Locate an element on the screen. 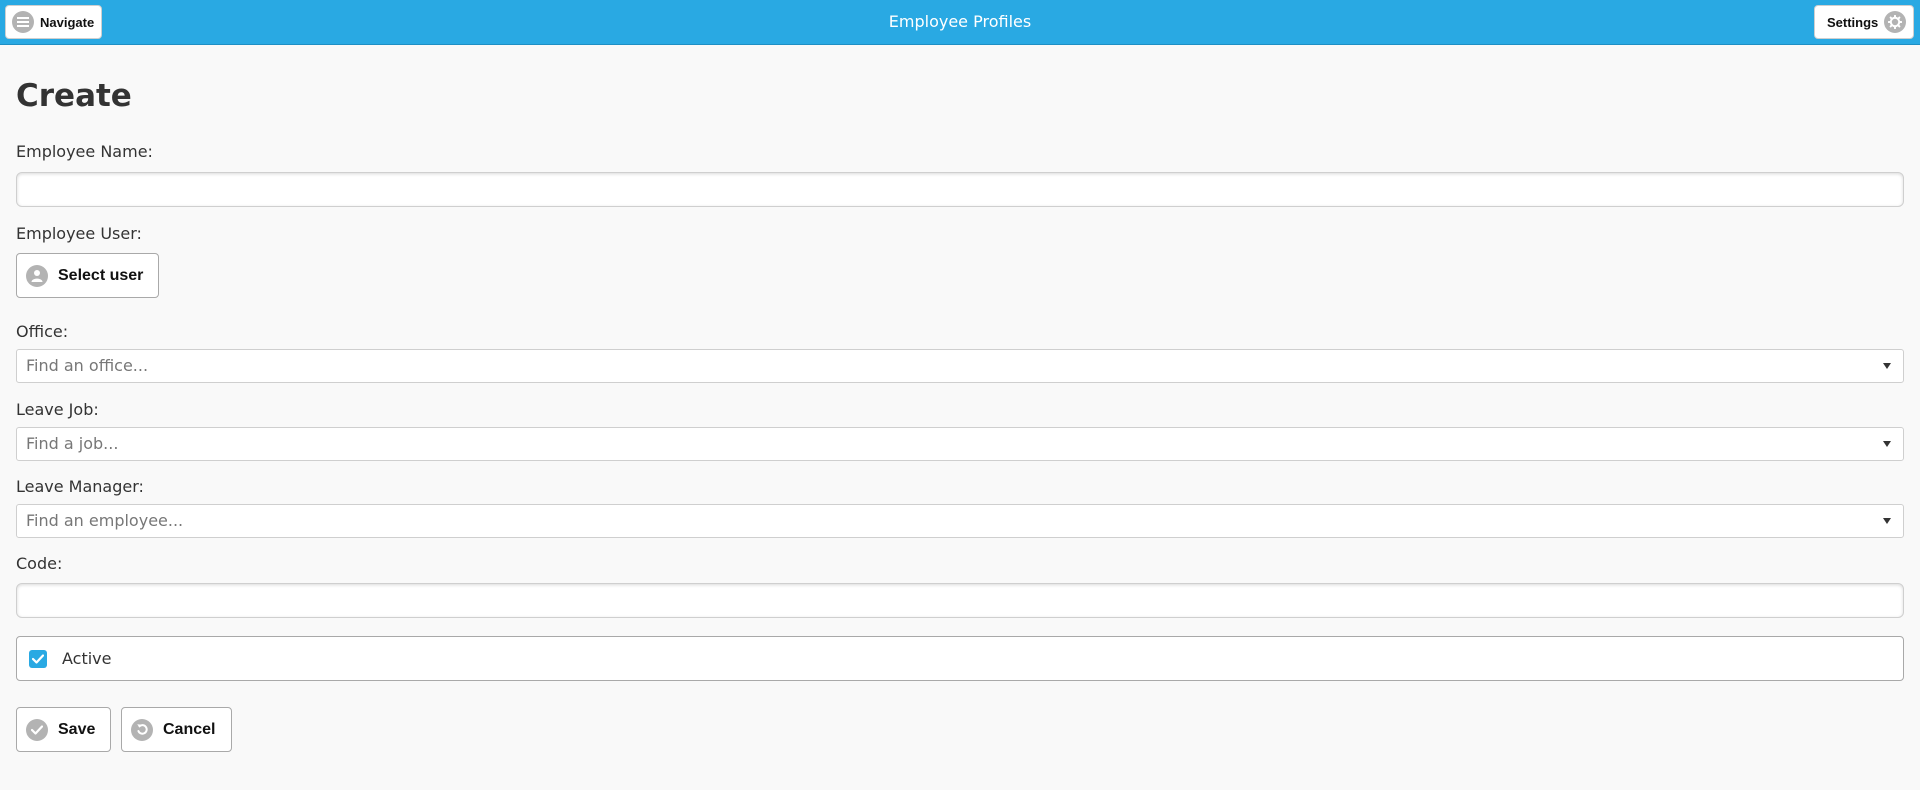  active-checkbox-row: Active is located at coordinates (960, 658).